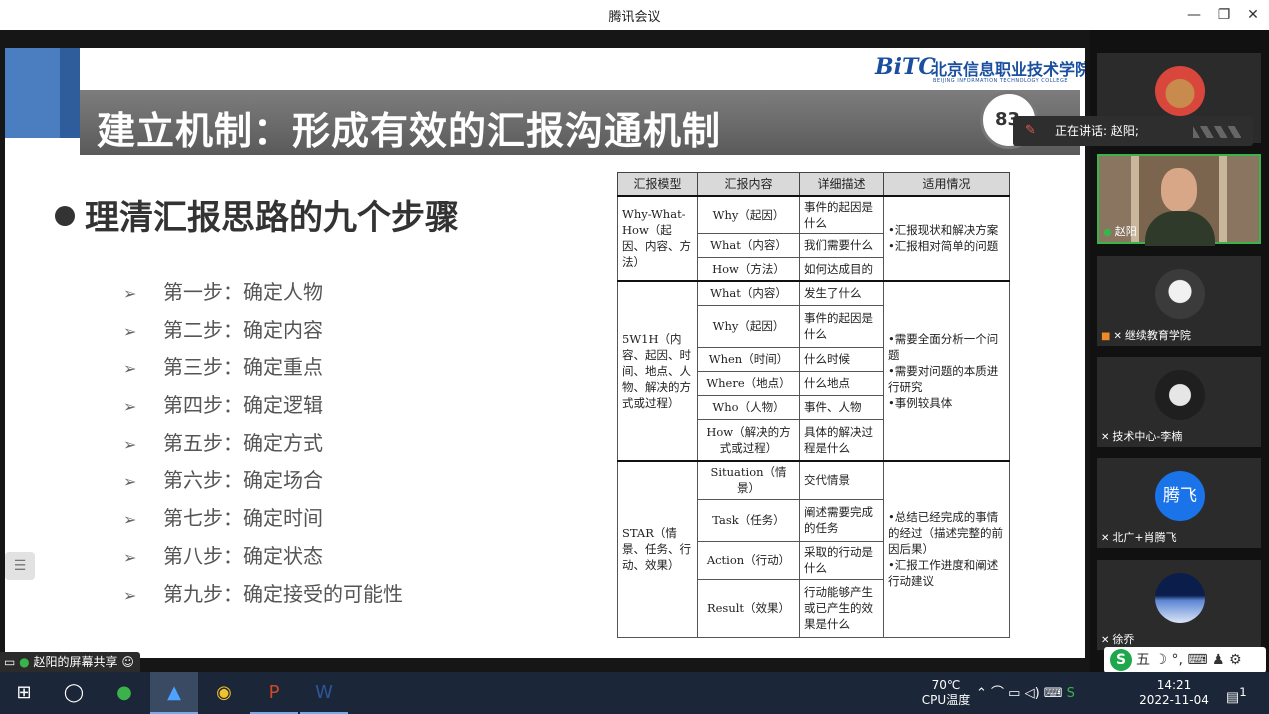 This screenshot has width=1269, height=714. I want to click on robot-avatar, so click(1180, 395).